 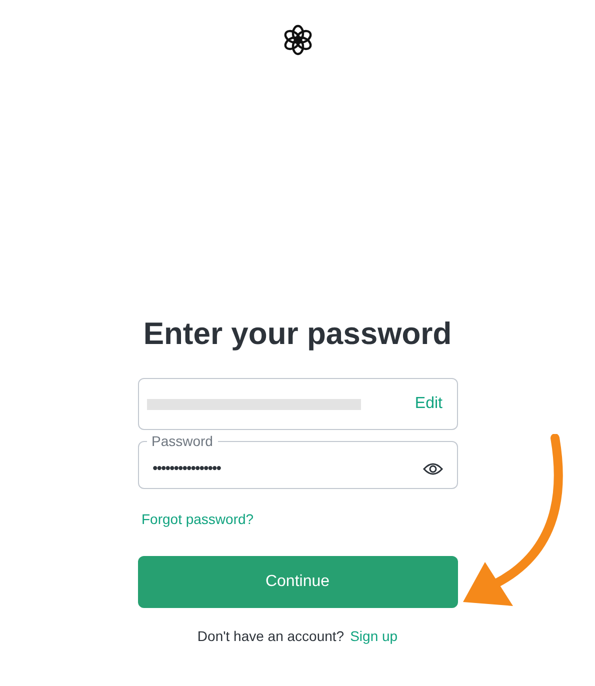 What do you see at coordinates (297, 334) in the screenshot?
I see `page-heading: Enter your password` at bounding box center [297, 334].